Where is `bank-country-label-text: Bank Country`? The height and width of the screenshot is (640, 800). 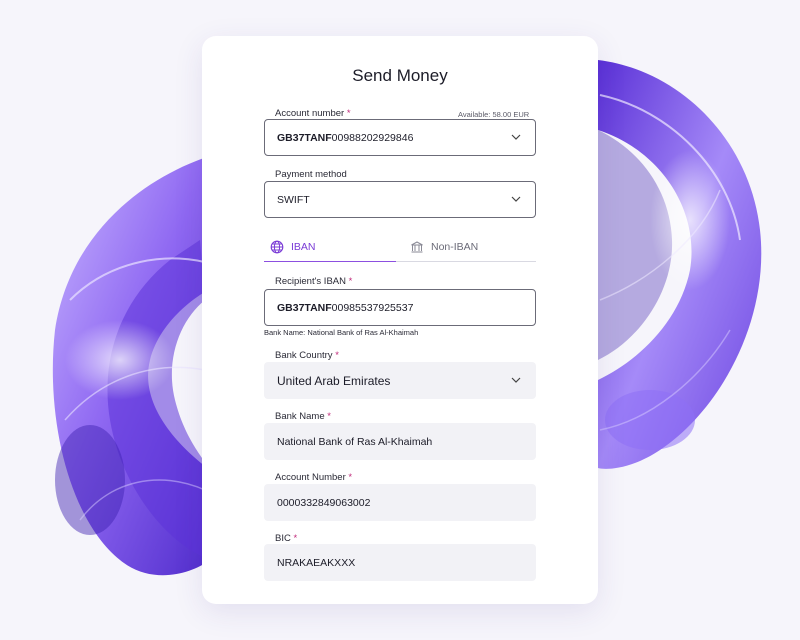
bank-country-label-text: Bank Country is located at coordinates (304, 355).